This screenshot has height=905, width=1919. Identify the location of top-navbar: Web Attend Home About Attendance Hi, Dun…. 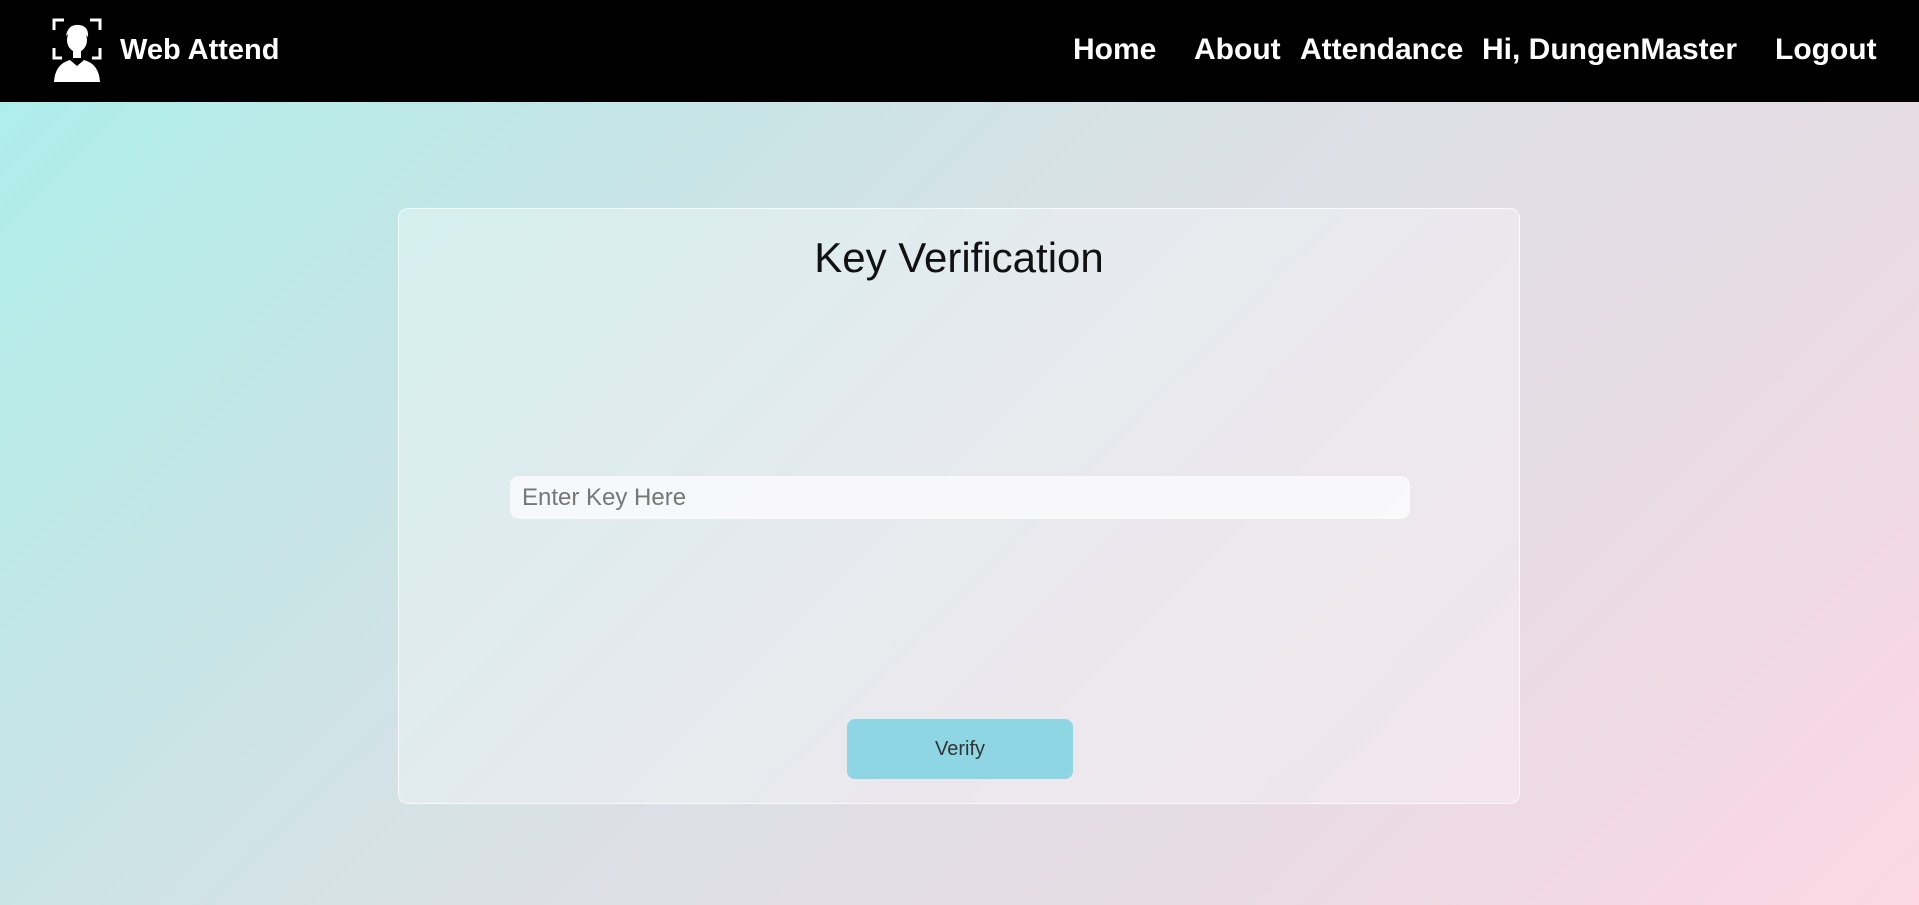
(959, 51).